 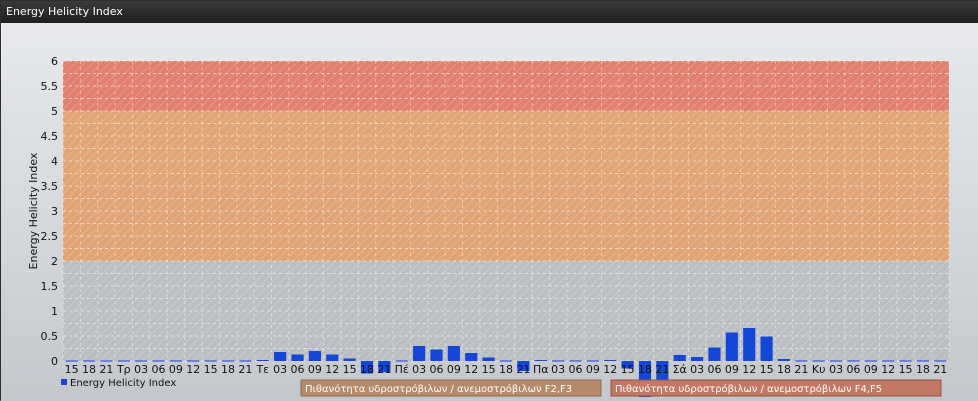 What do you see at coordinates (54, 161) in the screenshot?
I see `y-tick-label: 4` at bounding box center [54, 161].